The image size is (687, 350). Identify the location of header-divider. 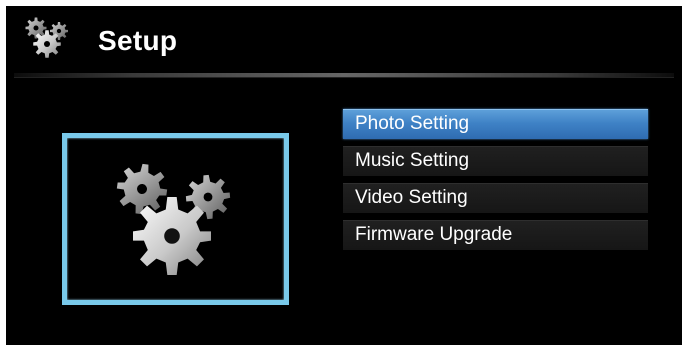
(344, 75).